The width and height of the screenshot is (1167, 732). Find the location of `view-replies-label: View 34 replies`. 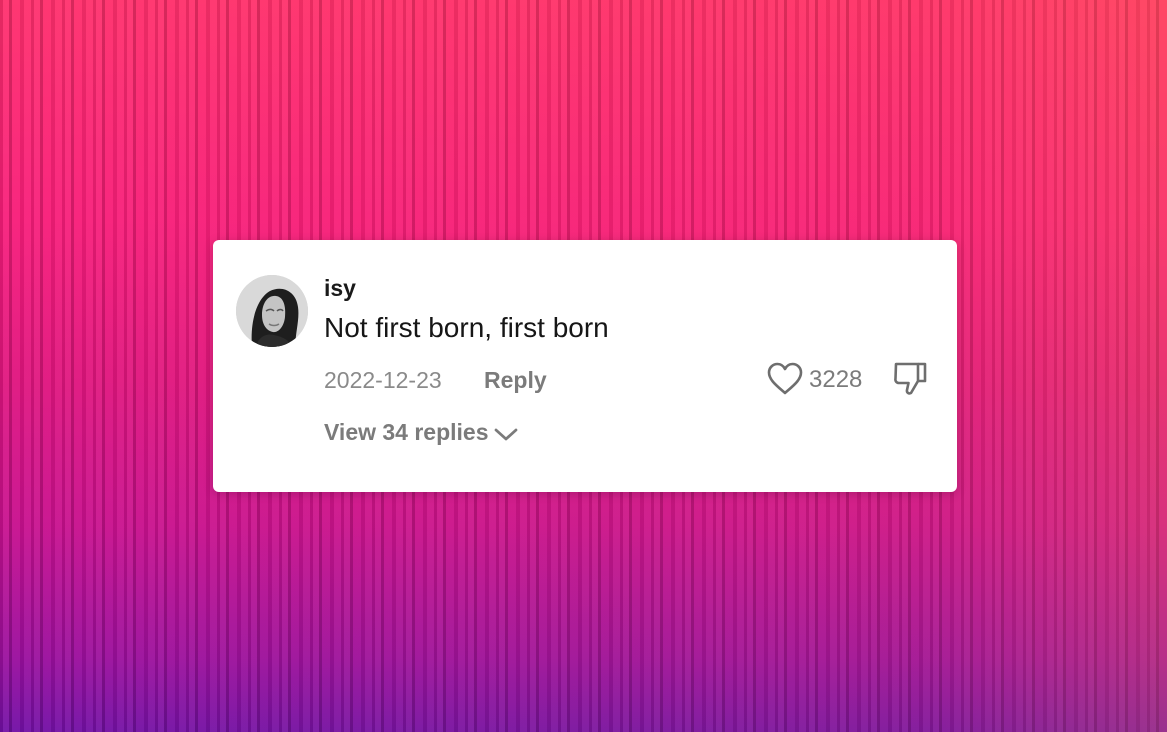

view-replies-label: View 34 replies is located at coordinates (406, 432).